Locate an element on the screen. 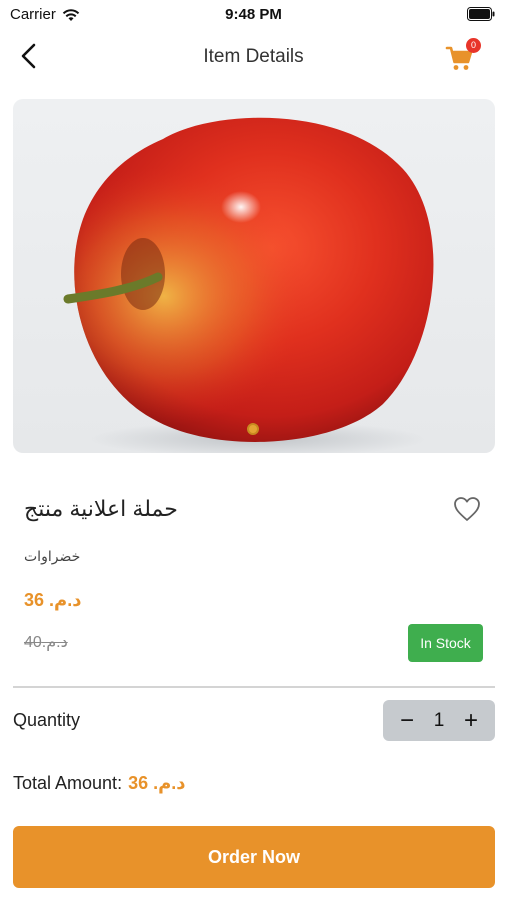 The height and width of the screenshot is (900, 507). increment-button: + is located at coordinates (471, 721).